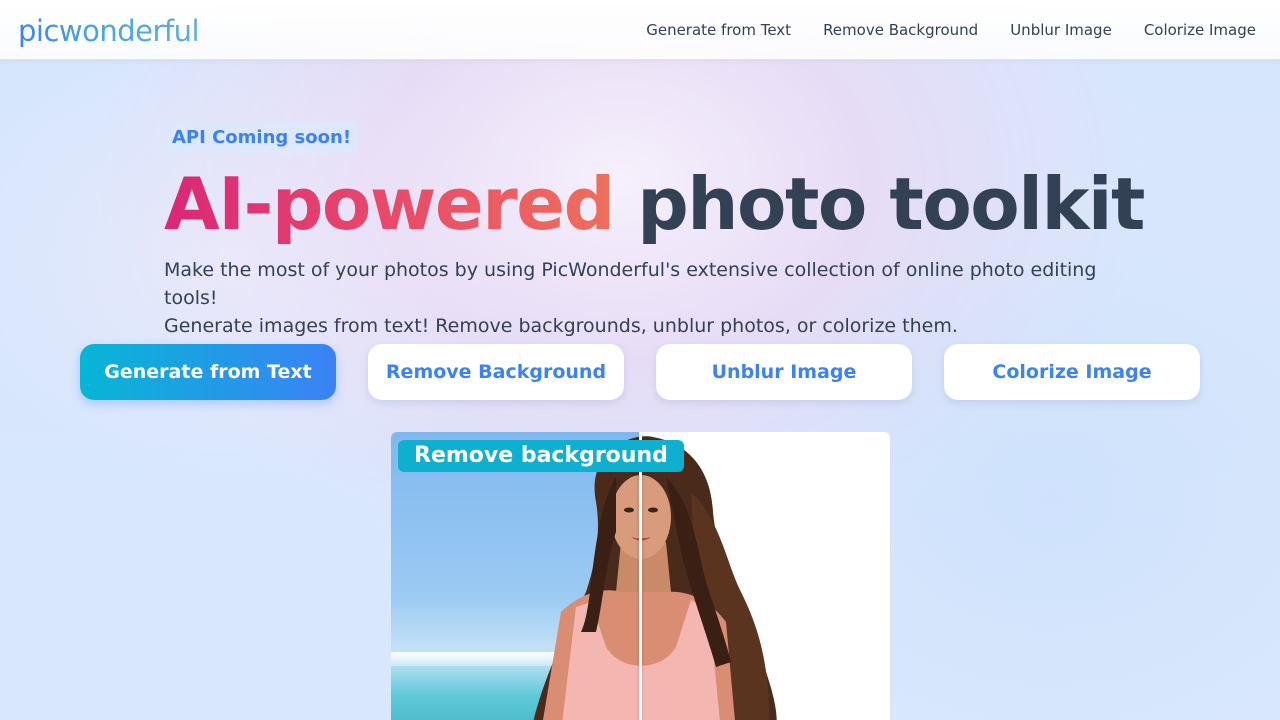  What do you see at coordinates (891, 204) in the screenshot?
I see `hero-title-rest: photo toolkit` at bounding box center [891, 204].